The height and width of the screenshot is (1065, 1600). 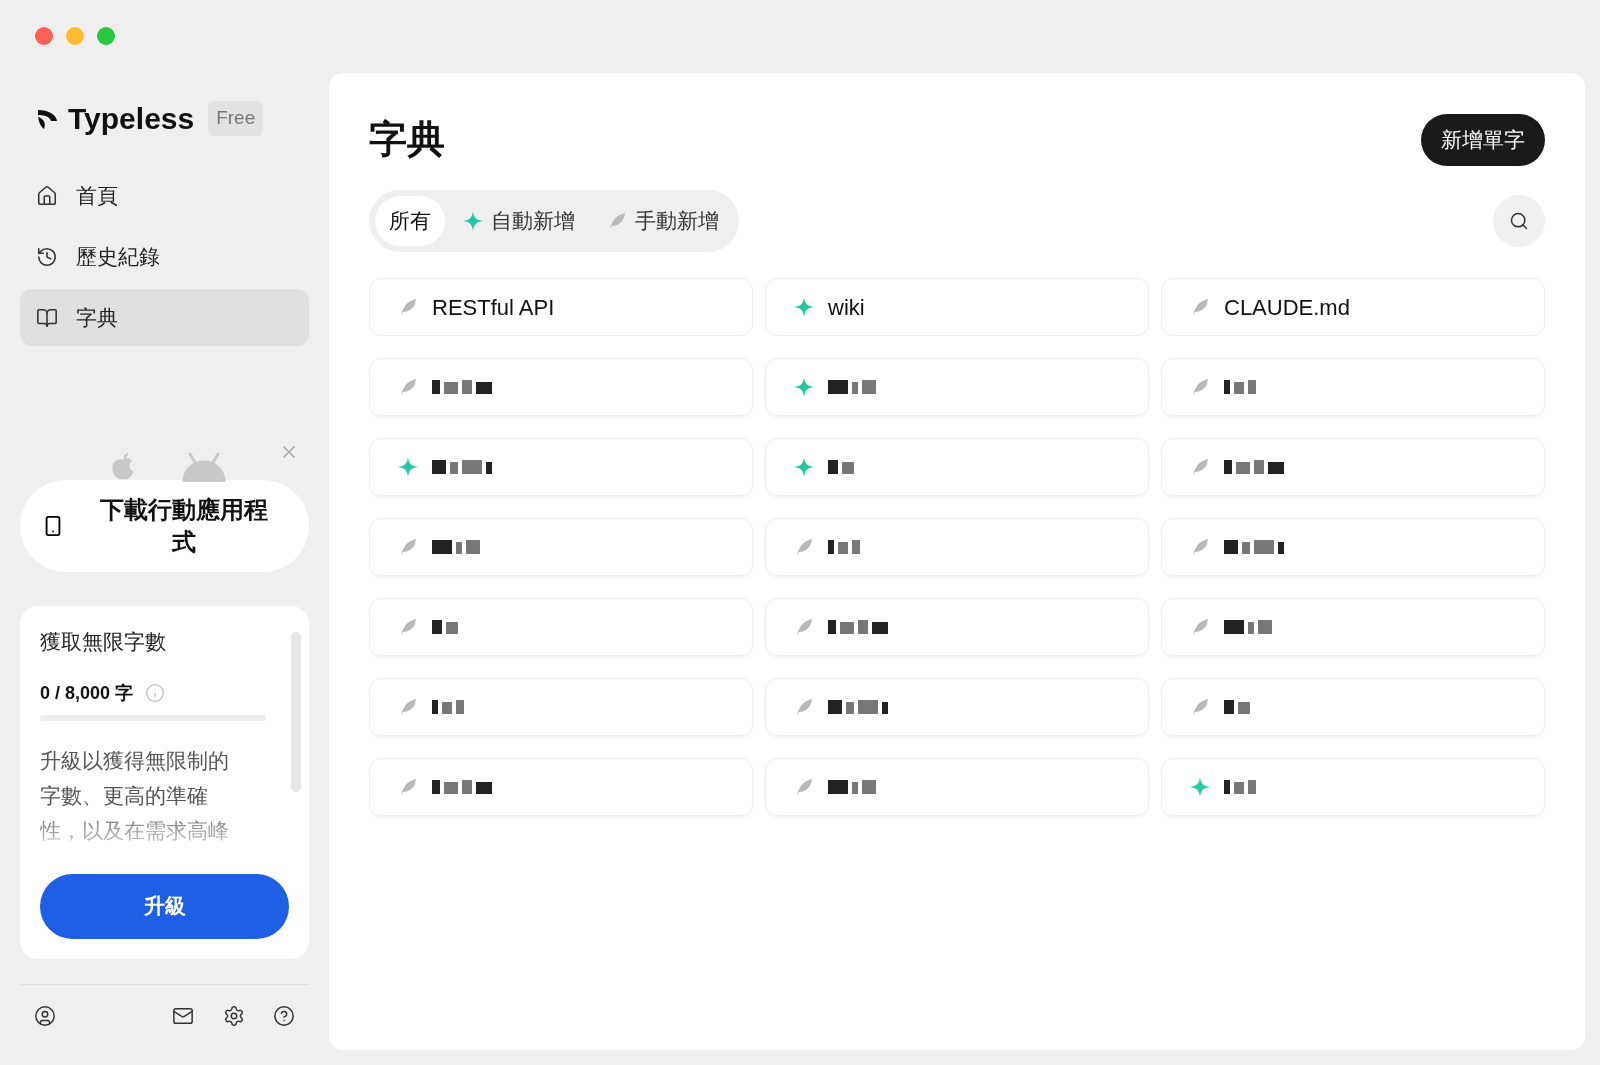 What do you see at coordinates (44, 36) in the screenshot?
I see `close-window-button` at bounding box center [44, 36].